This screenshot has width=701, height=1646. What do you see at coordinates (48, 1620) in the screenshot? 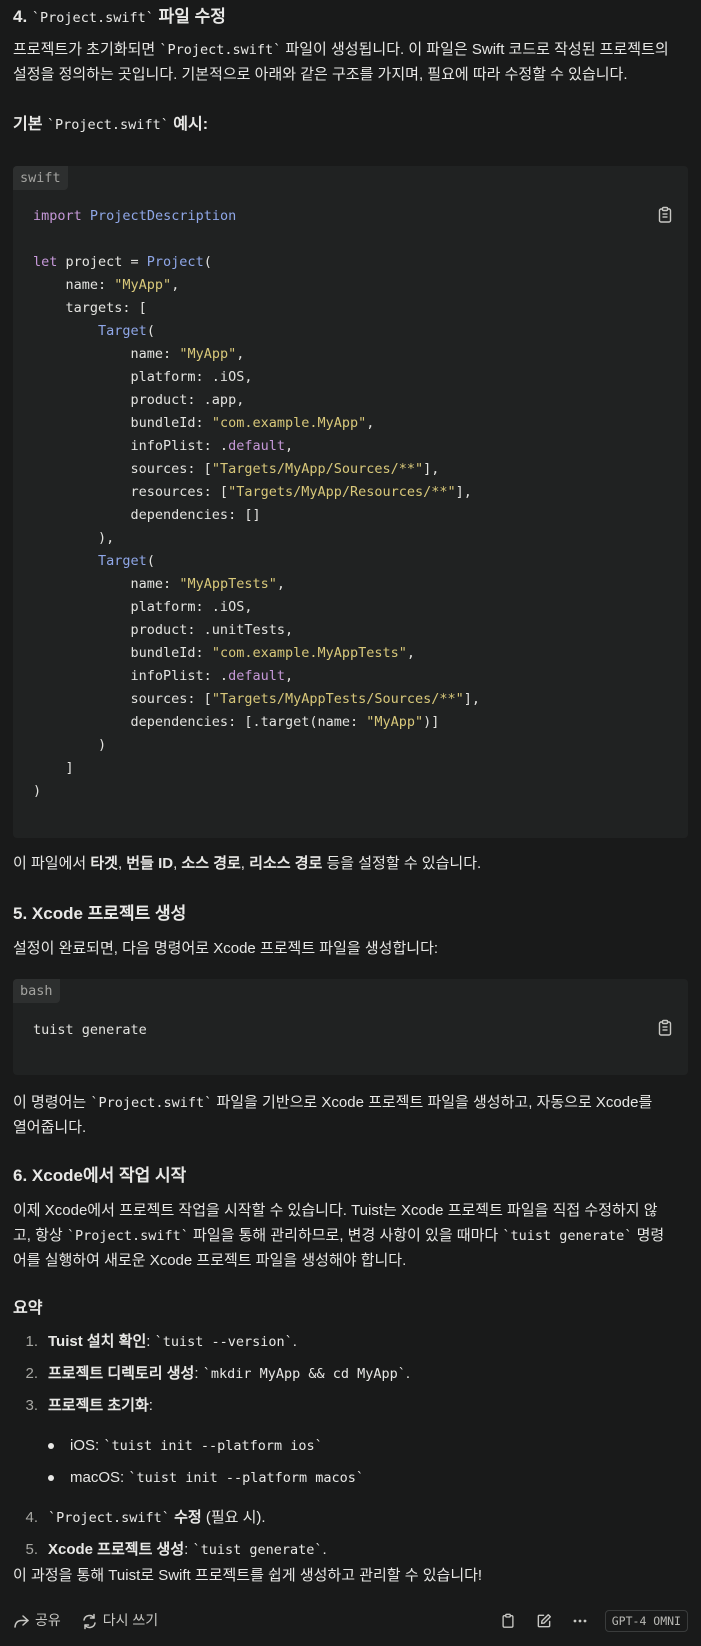
I see `share-label: 공유` at bounding box center [48, 1620].